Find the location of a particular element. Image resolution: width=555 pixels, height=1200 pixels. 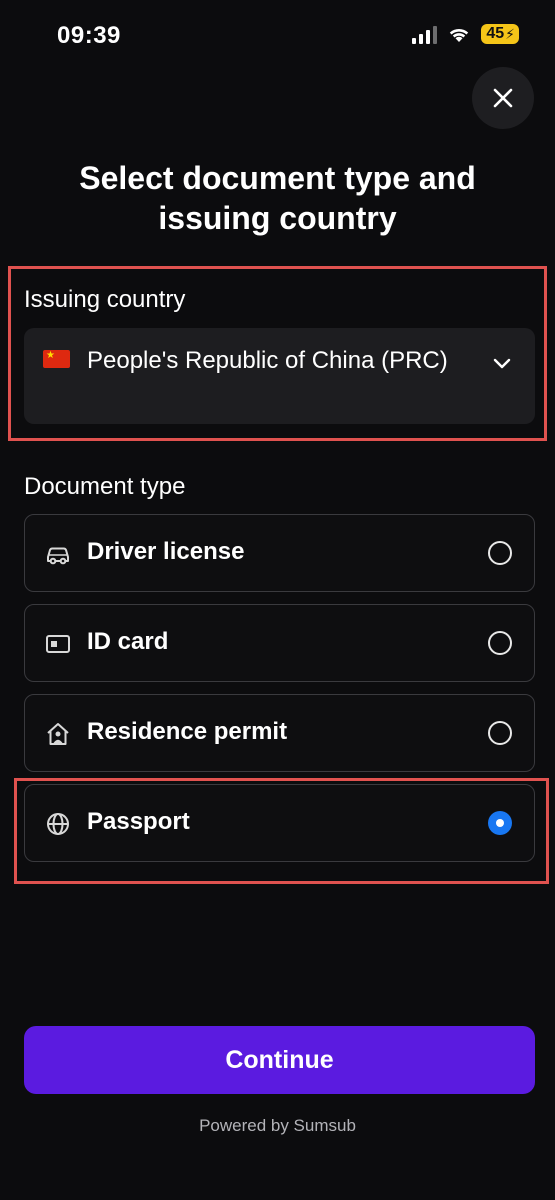

battery-level: 45 is located at coordinates (495, 33).